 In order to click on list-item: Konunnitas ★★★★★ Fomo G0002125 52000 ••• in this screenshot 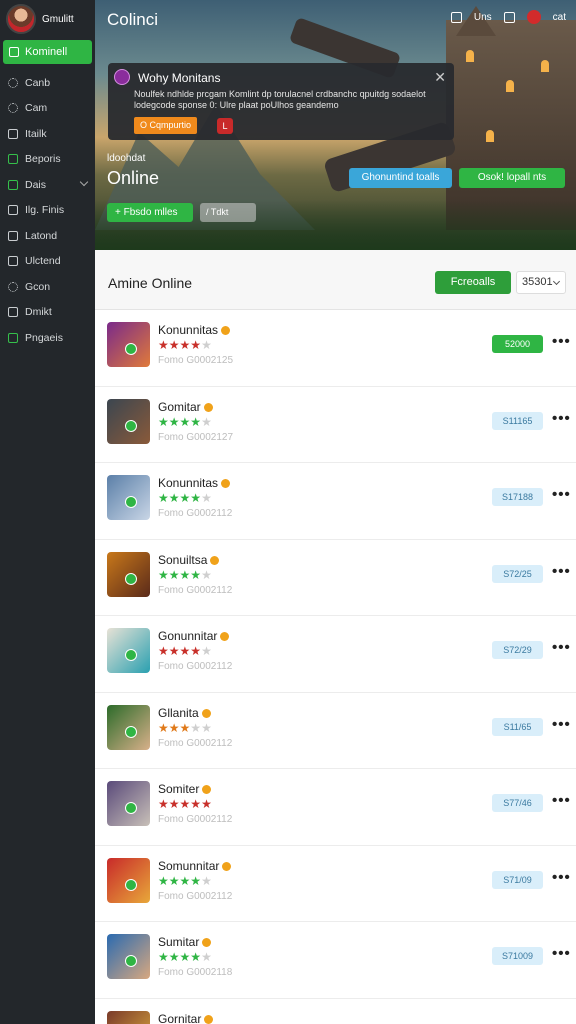, I will do `click(335, 348)`.